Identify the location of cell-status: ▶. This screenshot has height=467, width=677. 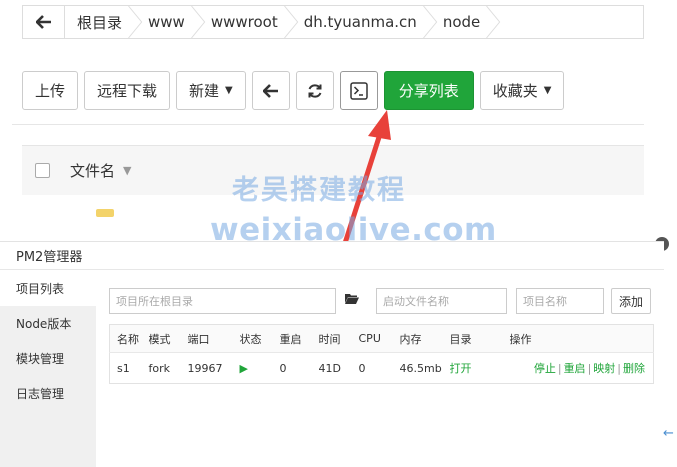
(260, 368).